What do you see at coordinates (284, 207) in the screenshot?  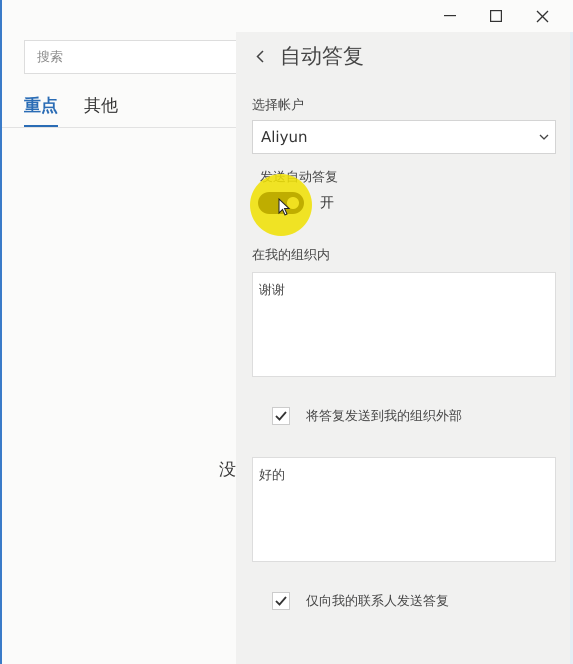 I see `cursor-icon` at bounding box center [284, 207].